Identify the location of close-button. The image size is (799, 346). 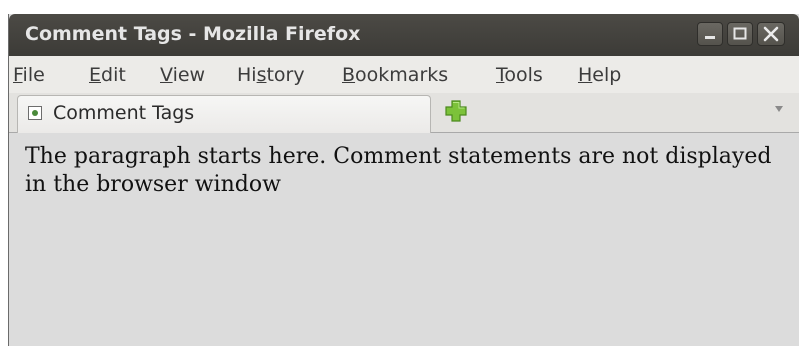
(771, 34).